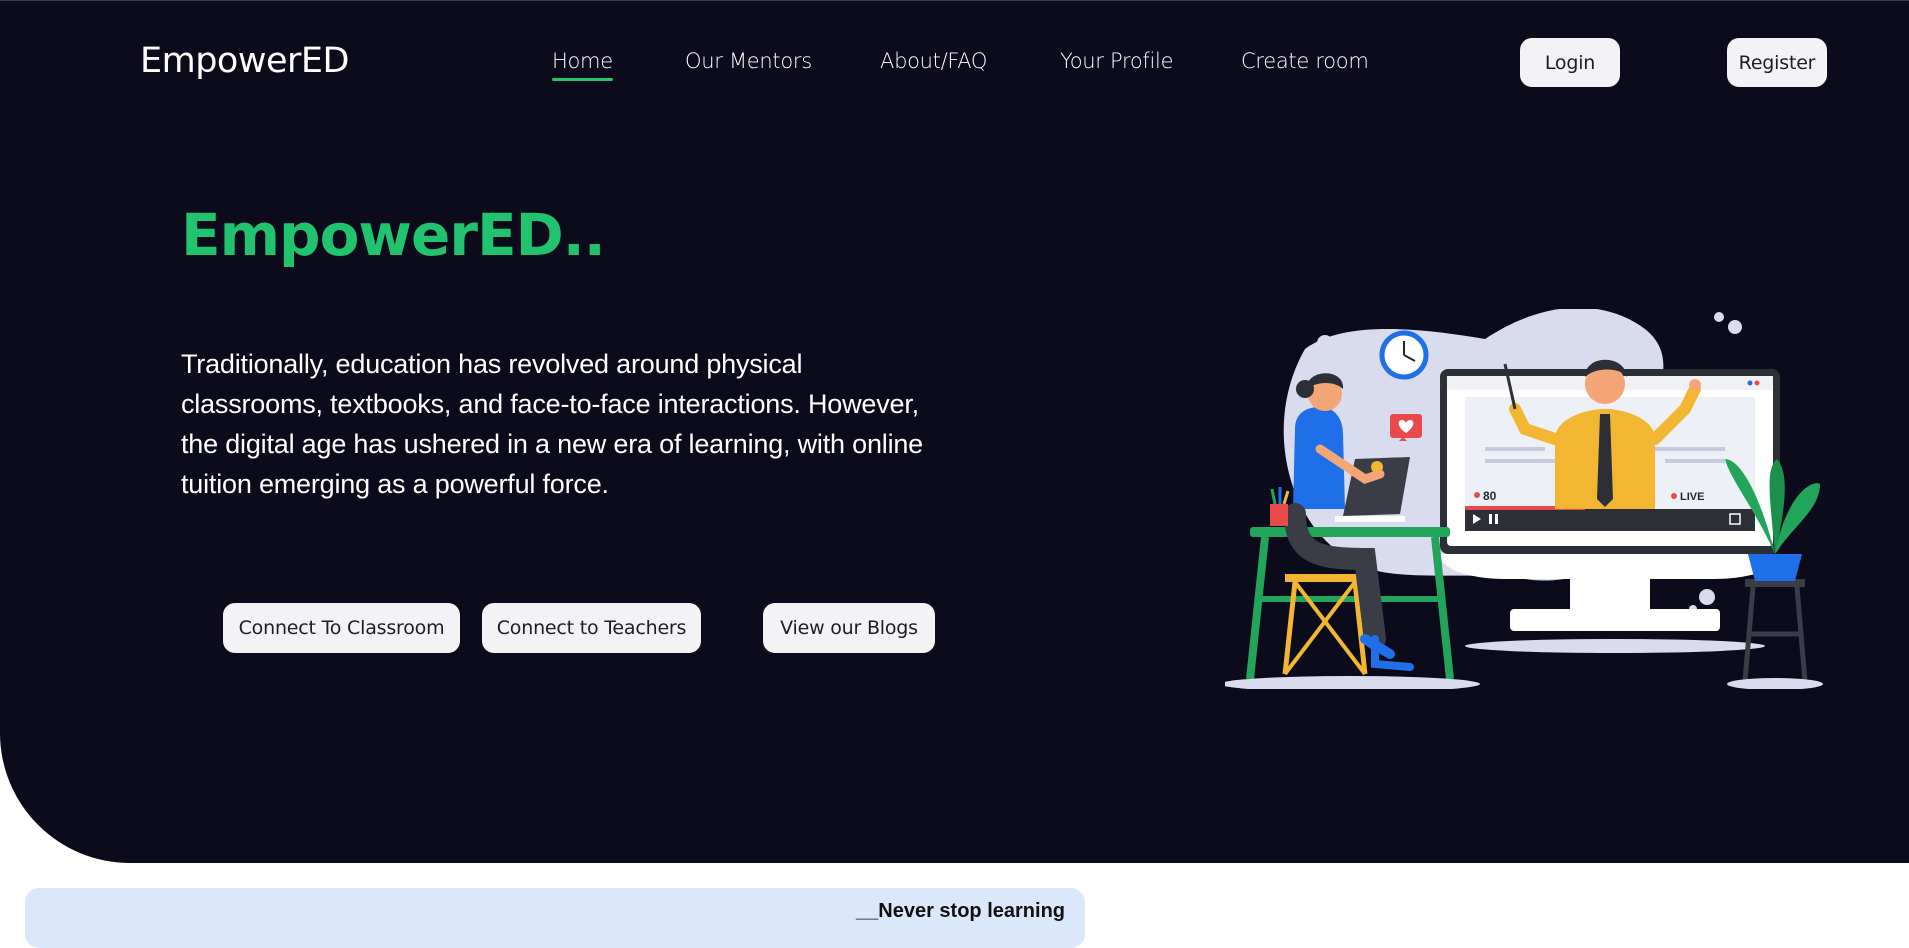  What do you see at coordinates (1692, 497) in the screenshot?
I see `live-label: LIVE` at bounding box center [1692, 497].